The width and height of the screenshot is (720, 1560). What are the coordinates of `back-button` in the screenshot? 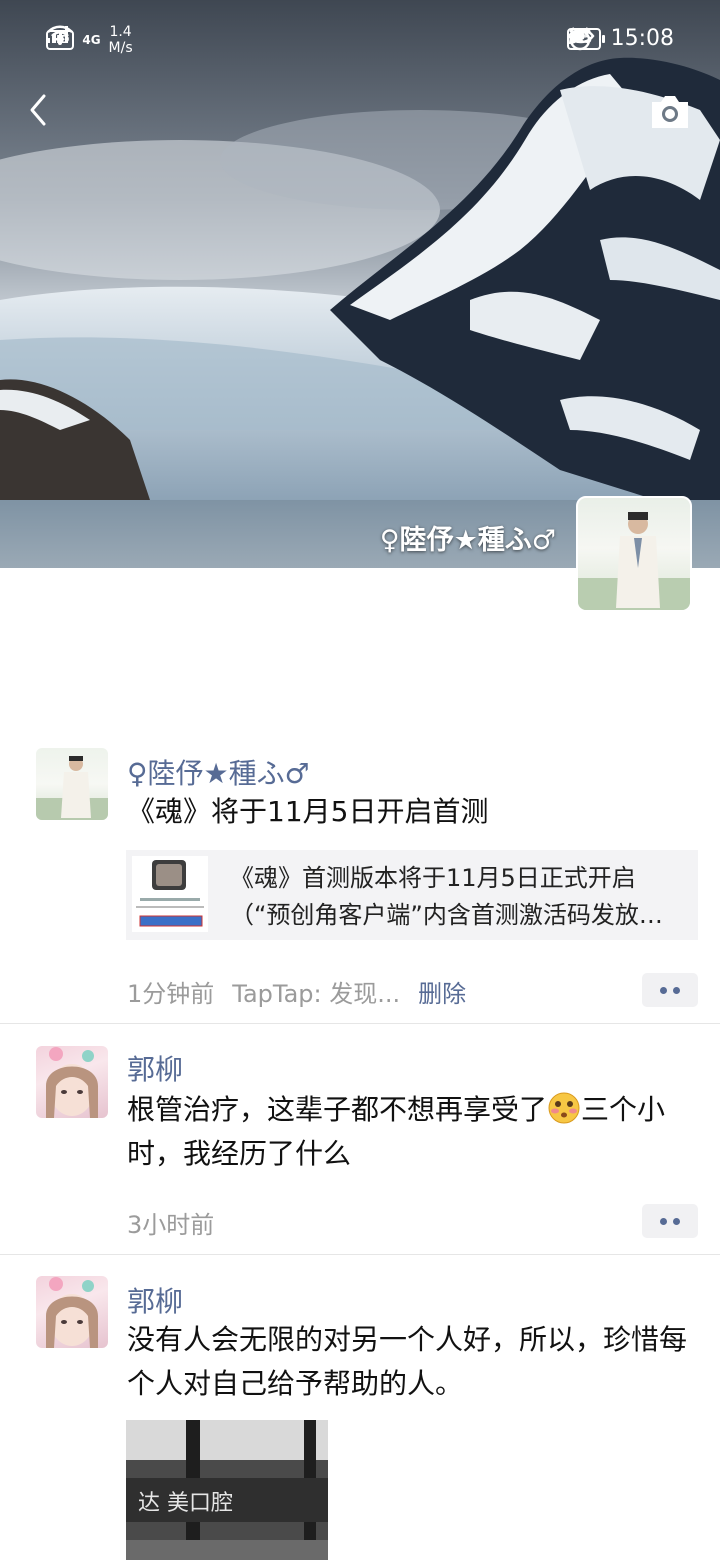 It's located at (40, 110).